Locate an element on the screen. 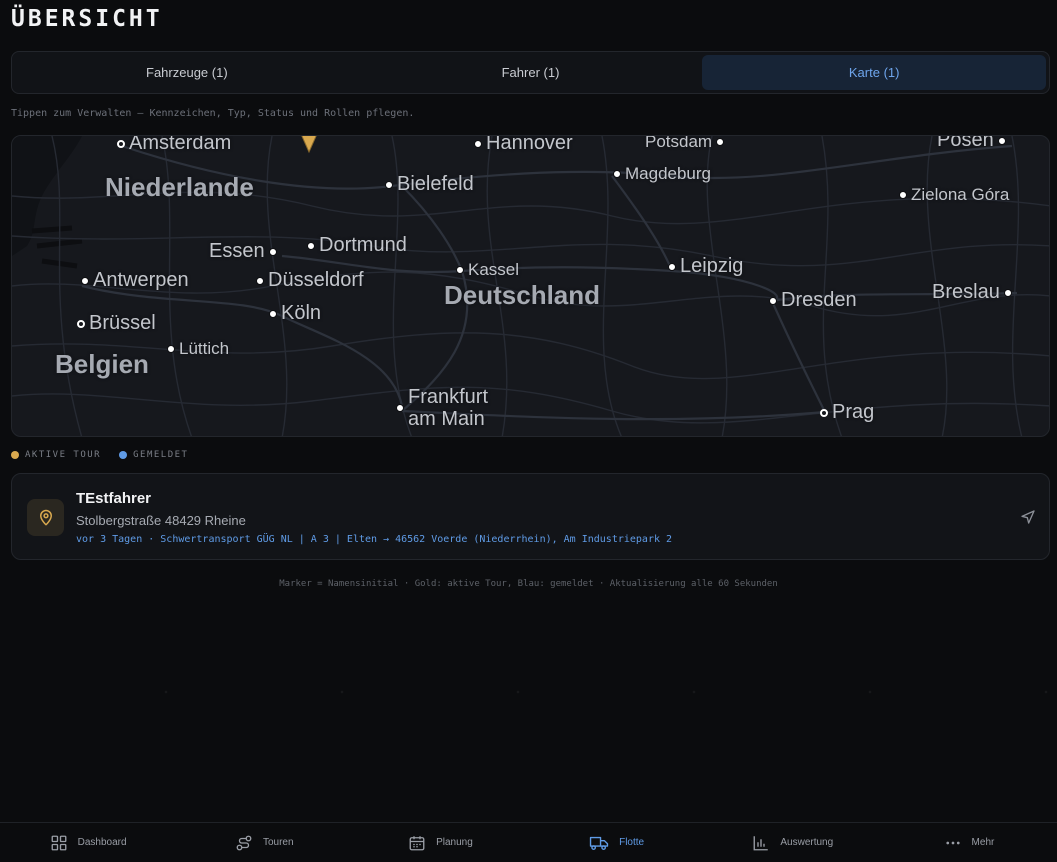 The image size is (1057, 862). nav-mehr: Mehr is located at coordinates (969, 842).